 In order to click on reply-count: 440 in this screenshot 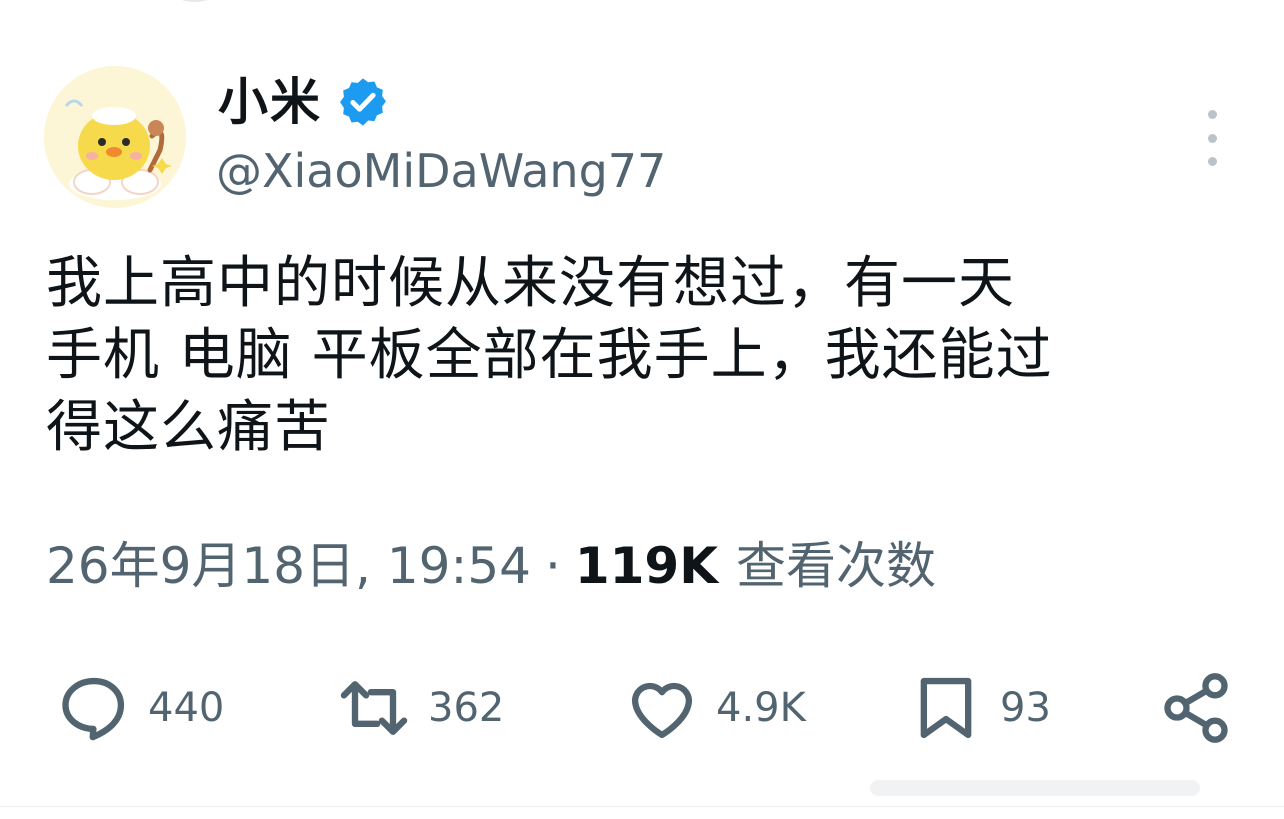, I will do `click(186, 708)`.